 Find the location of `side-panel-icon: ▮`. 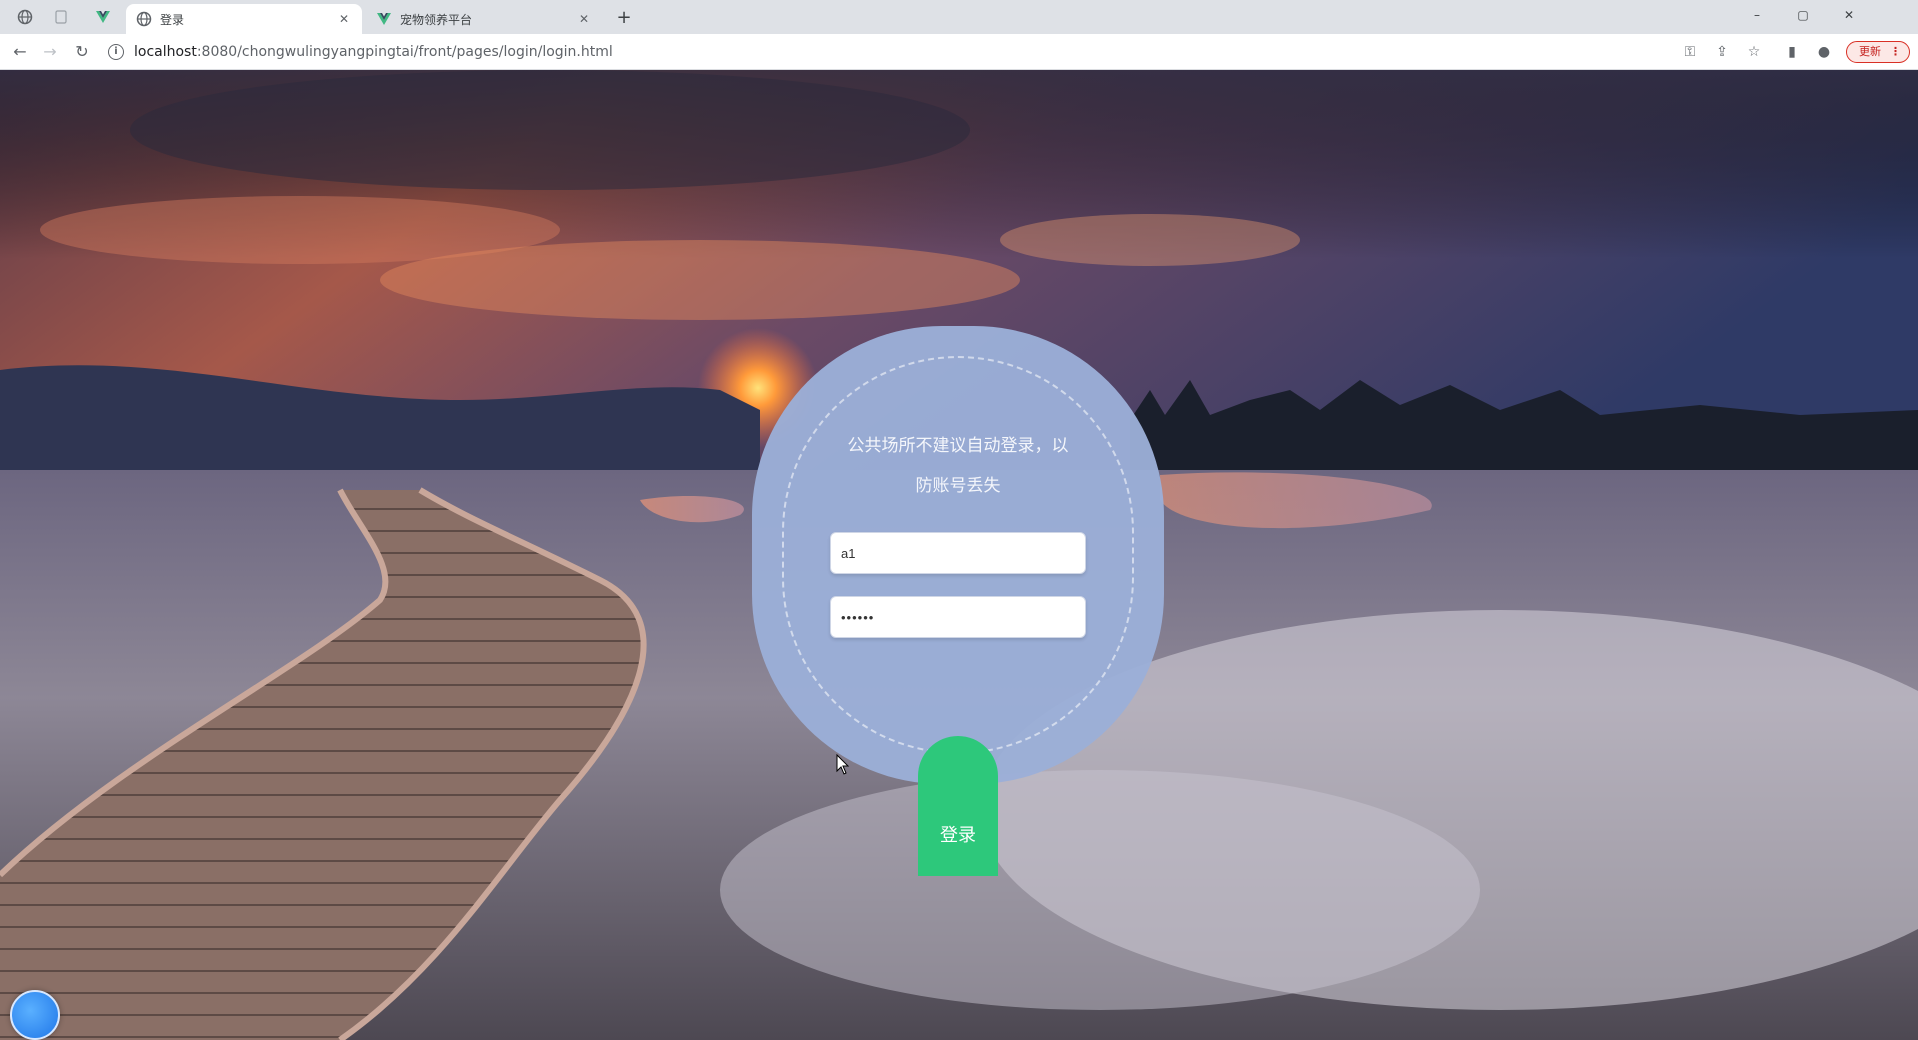

side-panel-icon: ▮ is located at coordinates (1792, 52).